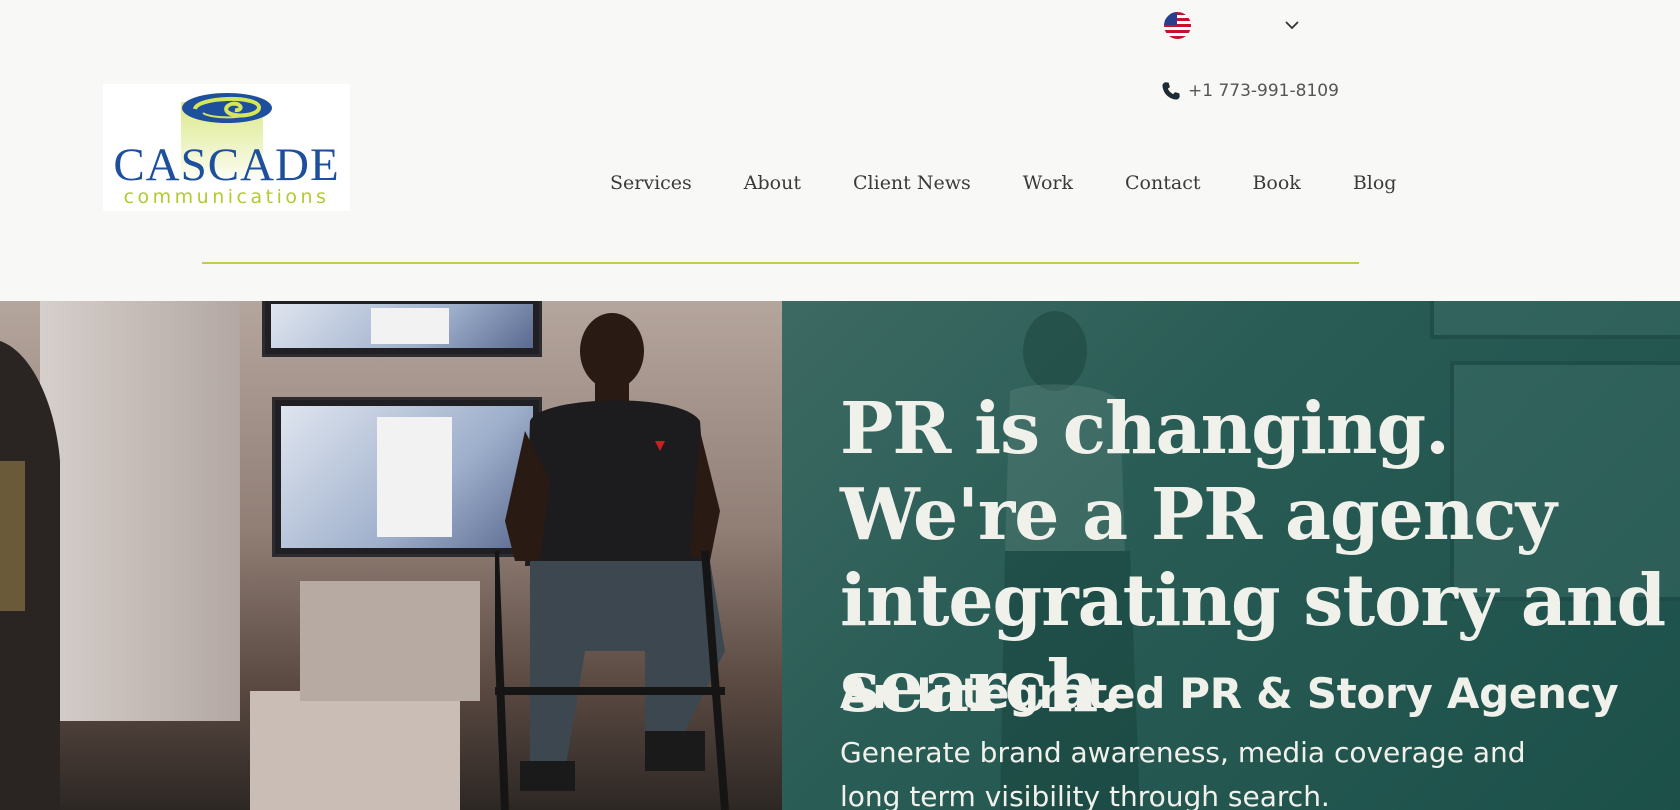  What do you see at coordinates (30, 575) in the screenshot?
I see `partial-person` at bounding box center [30, 575].